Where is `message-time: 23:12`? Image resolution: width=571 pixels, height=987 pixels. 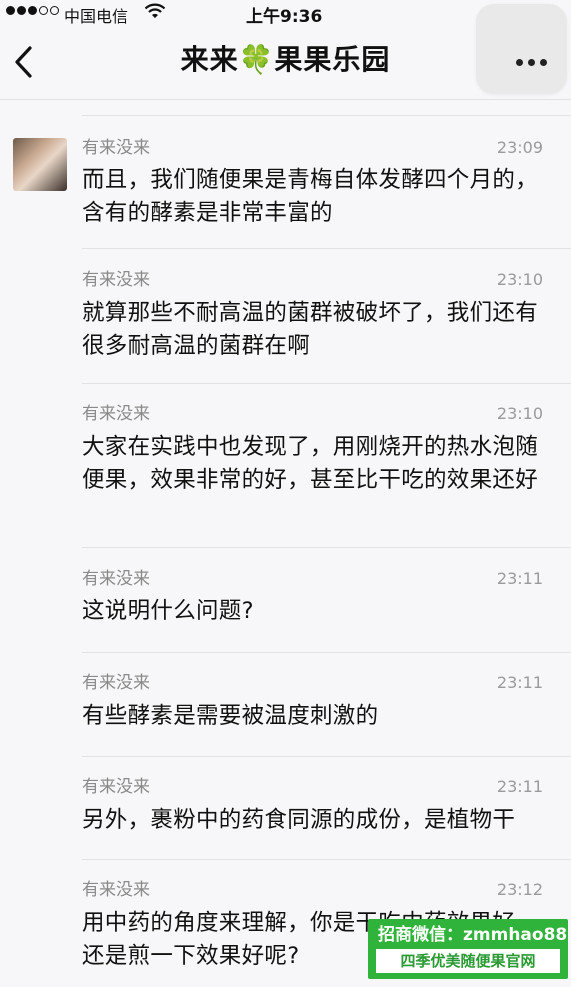 message-time: 23:12 is located at coordinates (519, 889).